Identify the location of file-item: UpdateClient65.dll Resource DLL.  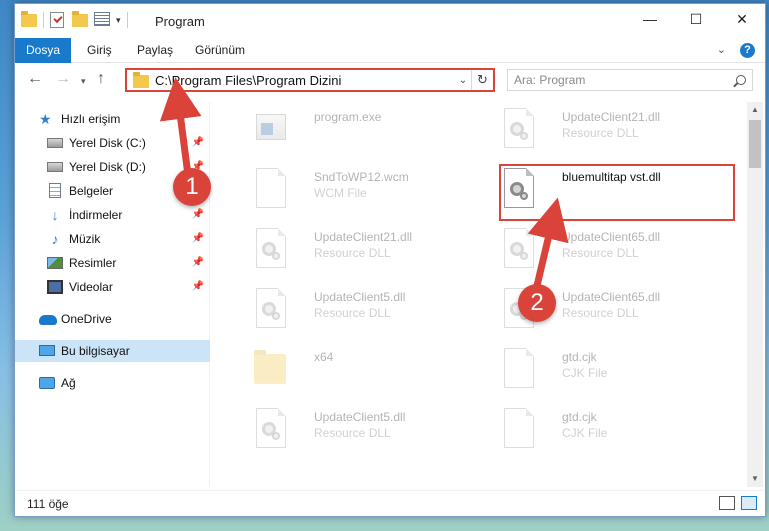
(614, 250).